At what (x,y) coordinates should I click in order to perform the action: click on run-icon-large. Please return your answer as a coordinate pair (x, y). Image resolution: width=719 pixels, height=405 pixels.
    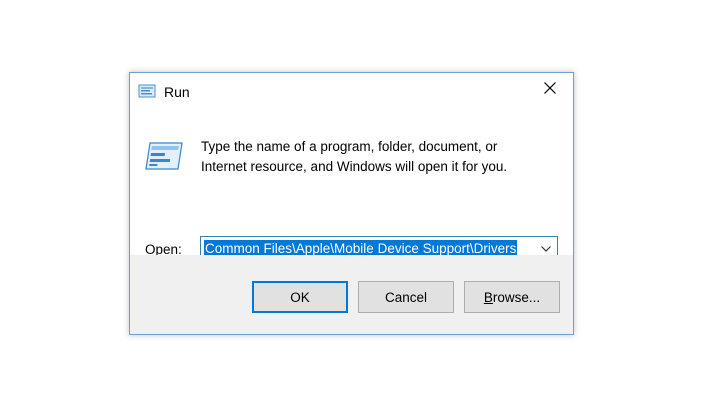
    Looking at the image, I should click on (164, 156).